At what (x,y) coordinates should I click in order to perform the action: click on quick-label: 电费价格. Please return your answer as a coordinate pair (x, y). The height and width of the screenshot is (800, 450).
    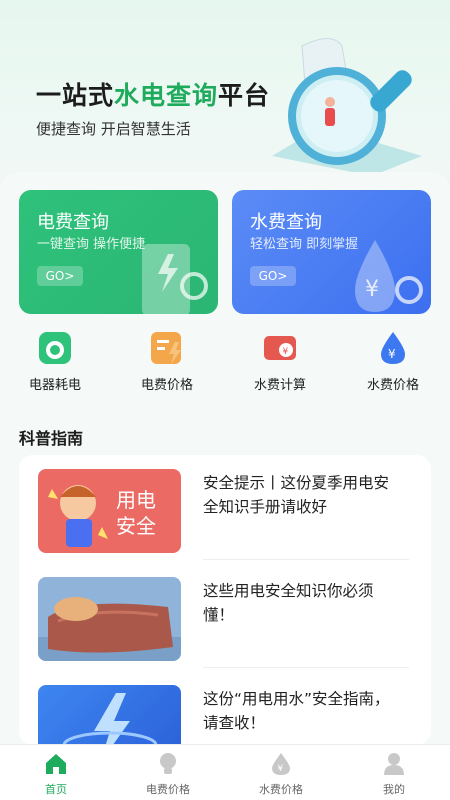
    Looking at the image, I should click on (166, 385).